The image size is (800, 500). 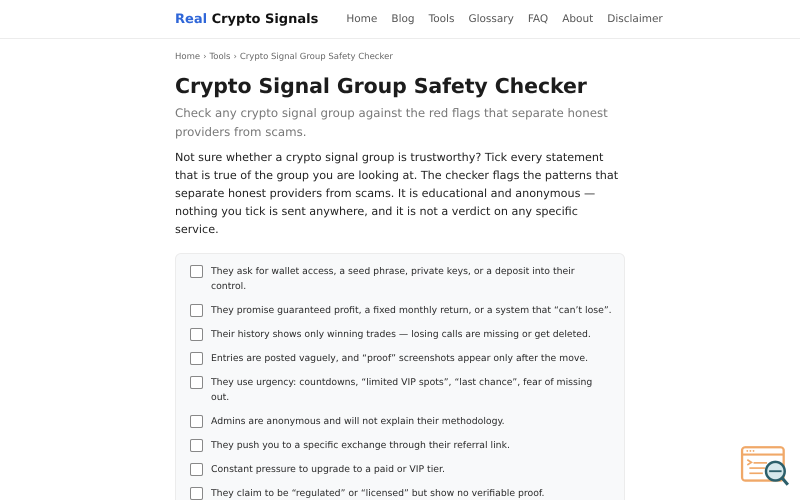 I want to click on site-logo: Real Crypto Signals, so click(x=246, y=19).